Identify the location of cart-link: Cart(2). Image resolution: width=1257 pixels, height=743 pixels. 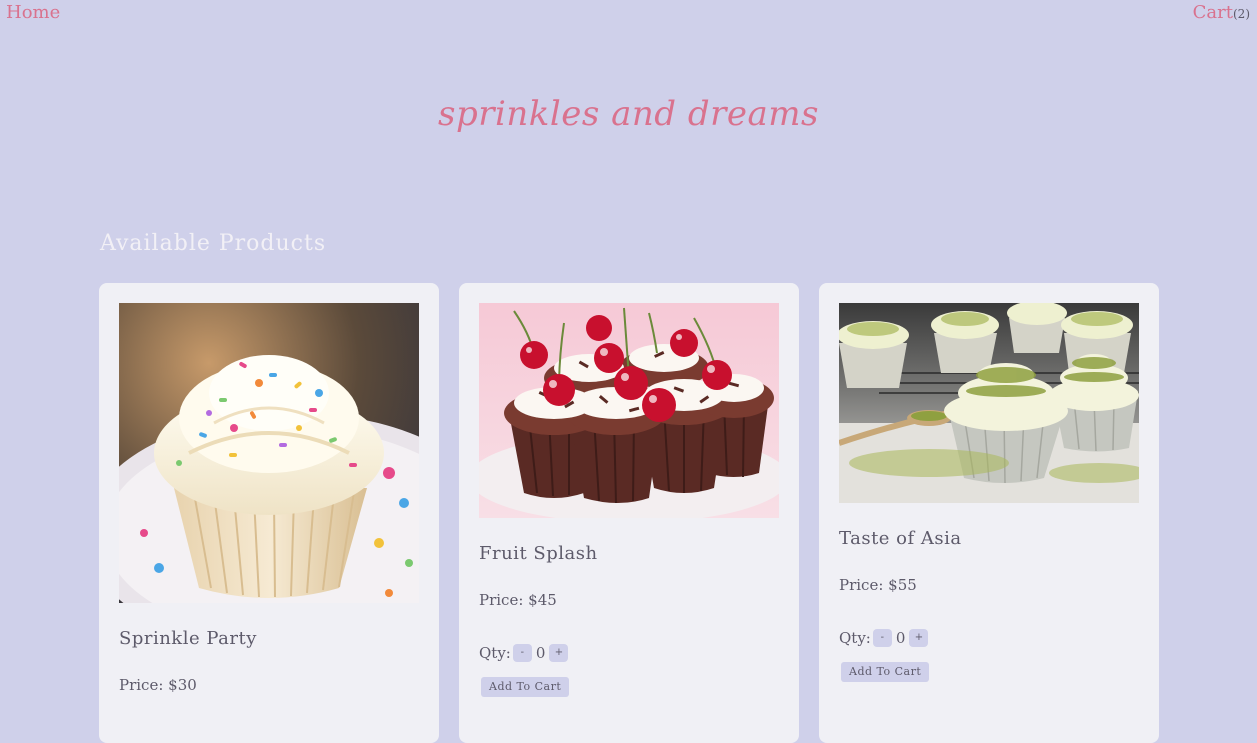
(1221, 12).